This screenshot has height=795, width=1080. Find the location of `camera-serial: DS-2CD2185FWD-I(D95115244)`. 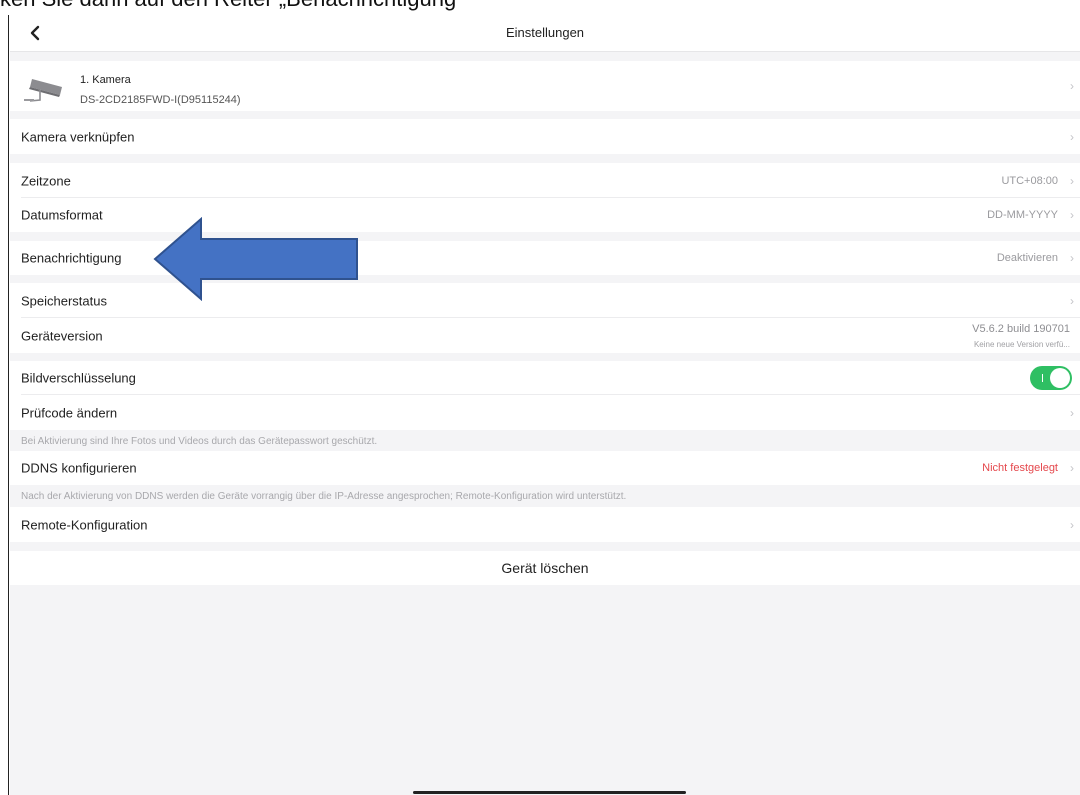

camera-serial: DS-2CD2185FWD-I(D95115244) is located at coordinates (160, 100).